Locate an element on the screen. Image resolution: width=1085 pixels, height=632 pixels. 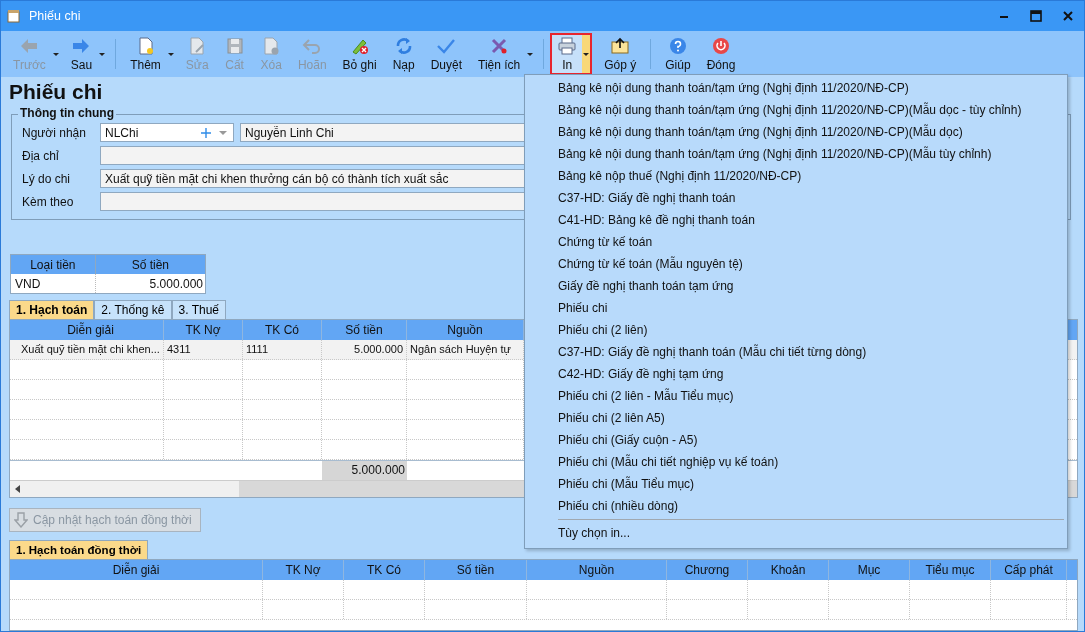
window-title: Phiếu chi is located at coordinates (55, 16).